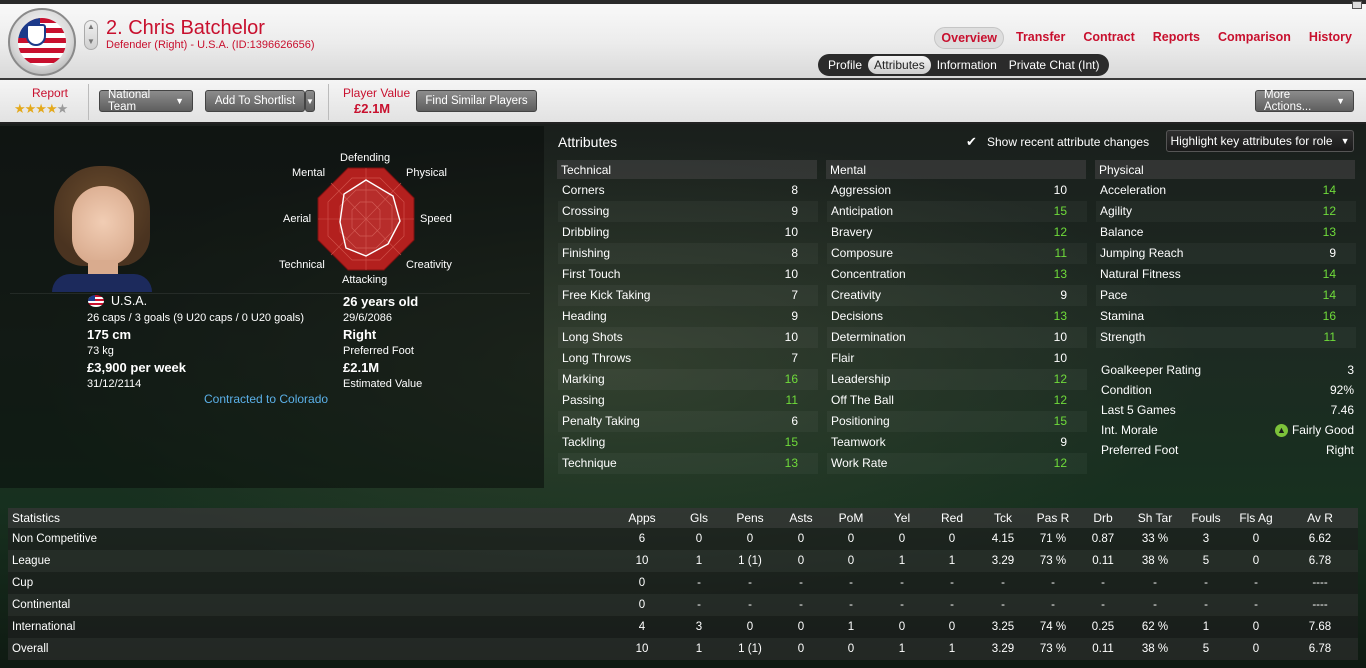  Describe the element at coordinates (1330, 38) in the screenshot. I see `nav-history: History` at that location.